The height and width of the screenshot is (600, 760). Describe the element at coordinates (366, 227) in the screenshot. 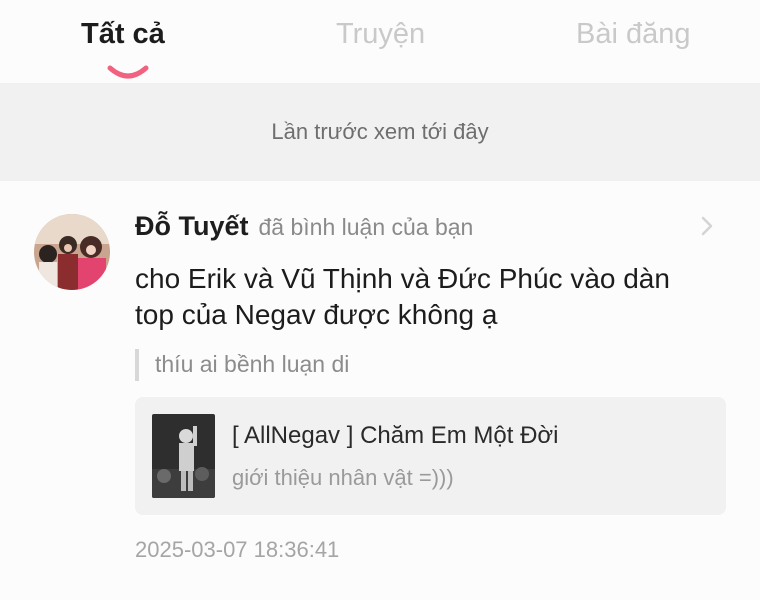

I see `action-text: đã bình luận của bạn` at that location.